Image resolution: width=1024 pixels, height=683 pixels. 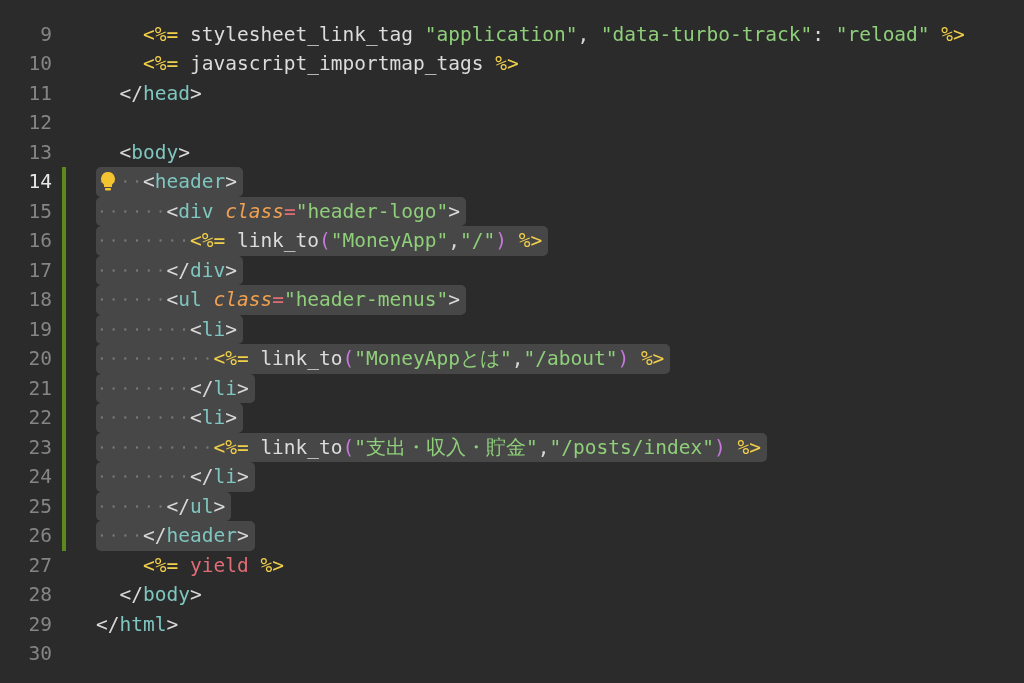 What do you see at coordinates (39, 388) in the screenshot?
I see `line-number: 21` at bounding box center [39, 388].